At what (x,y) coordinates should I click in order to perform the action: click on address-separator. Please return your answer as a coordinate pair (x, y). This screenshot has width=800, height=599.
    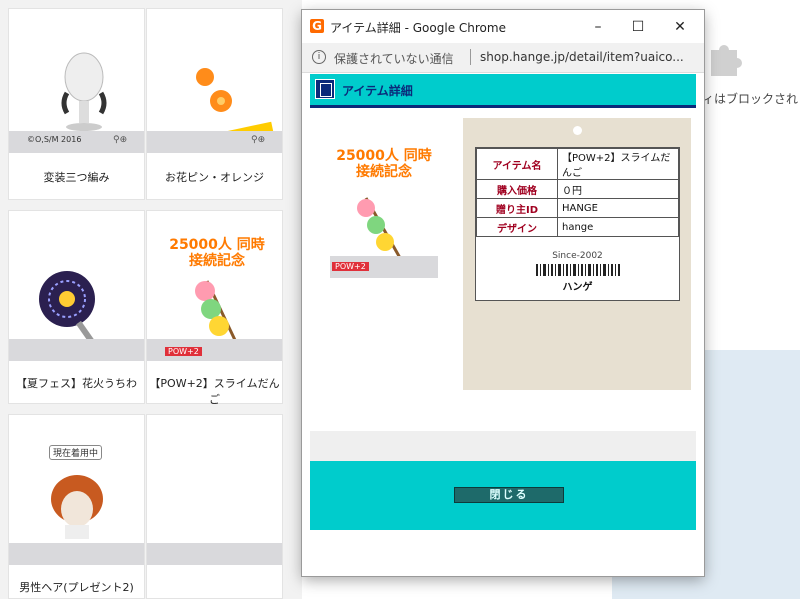
    Looking at the image, I should click on (470, 57).